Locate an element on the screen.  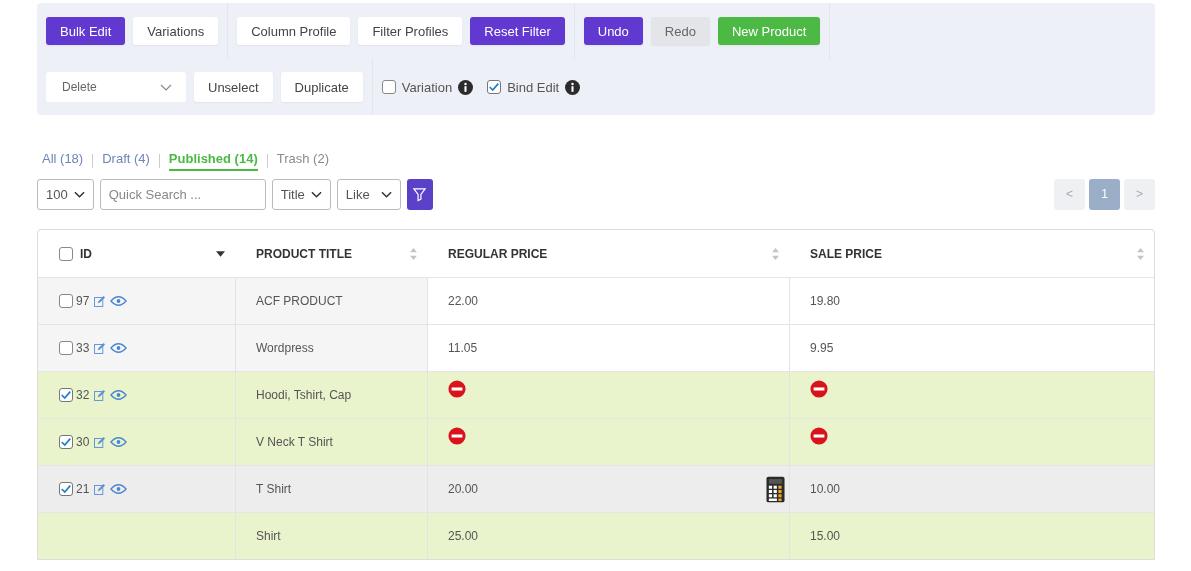
status-tab: All (18) is located at coordinates (63, 161).